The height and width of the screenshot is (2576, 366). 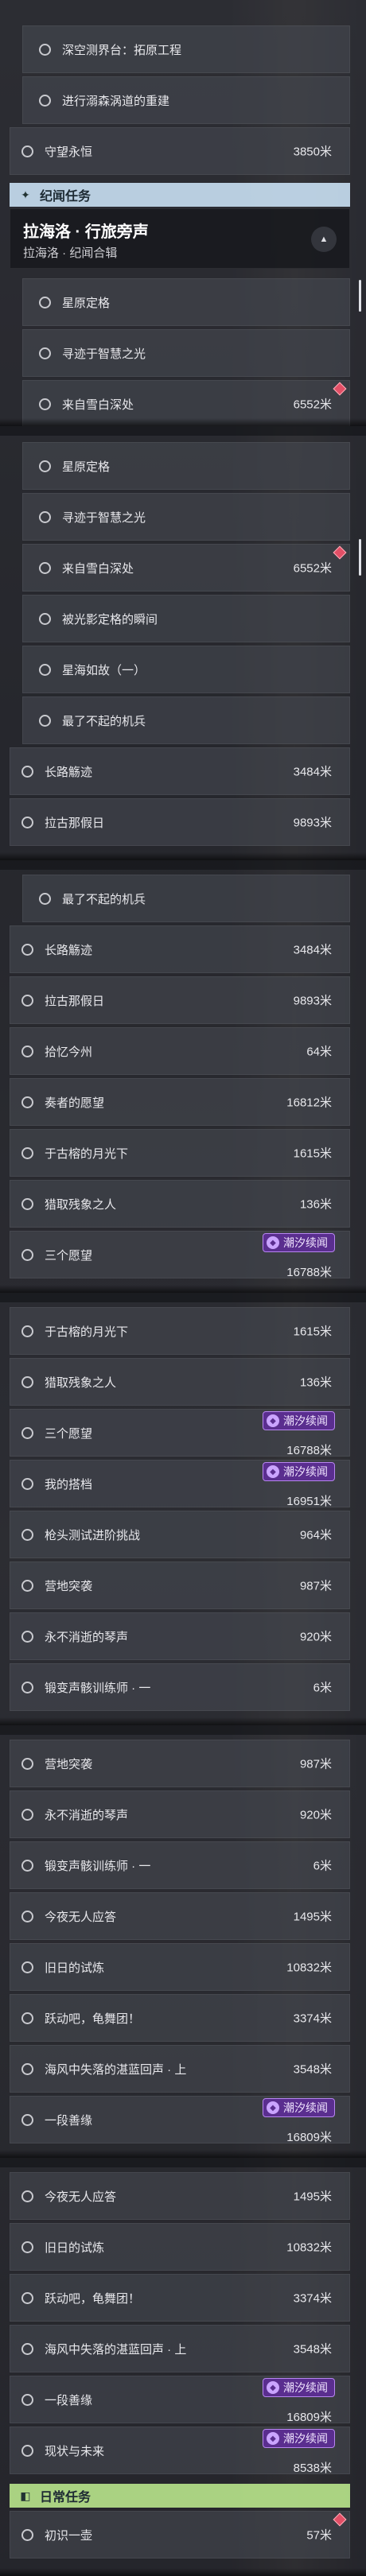 I want to click on quest-item: 奏者的愿望 16812米, so click(x=180, y=1102).